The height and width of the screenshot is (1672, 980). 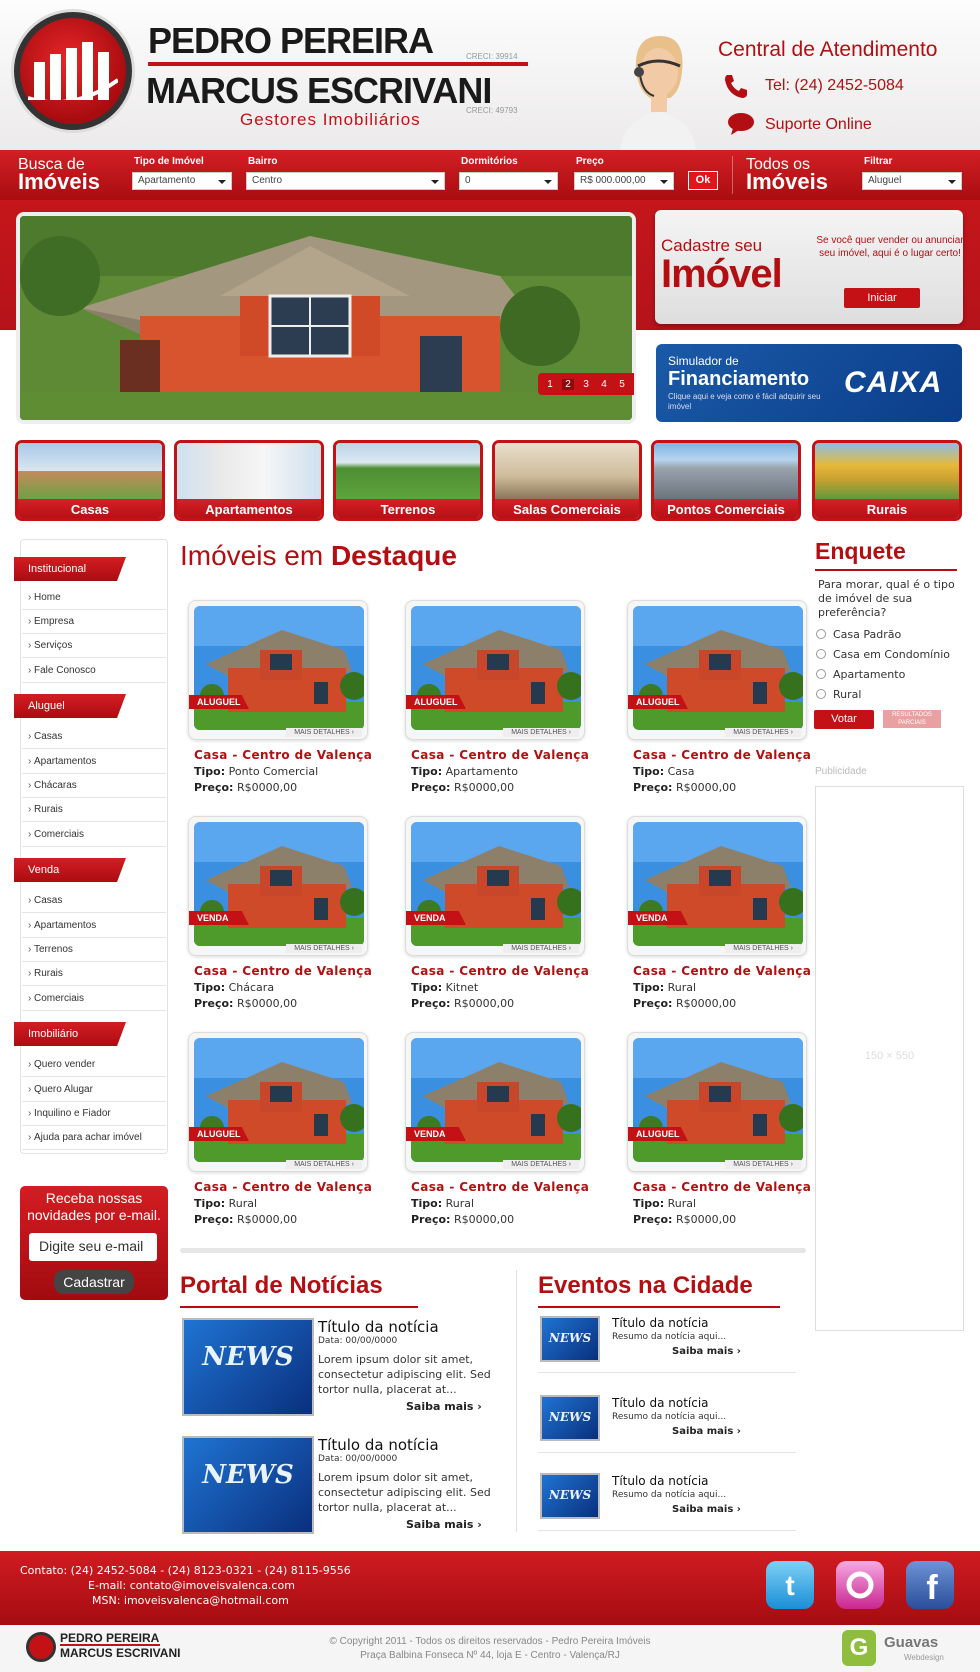 What do you see at coordinates (706, 1351) in the screenshot?
I see `event-more-1: Saiba mais ›` at bounding box center [706, 1351].